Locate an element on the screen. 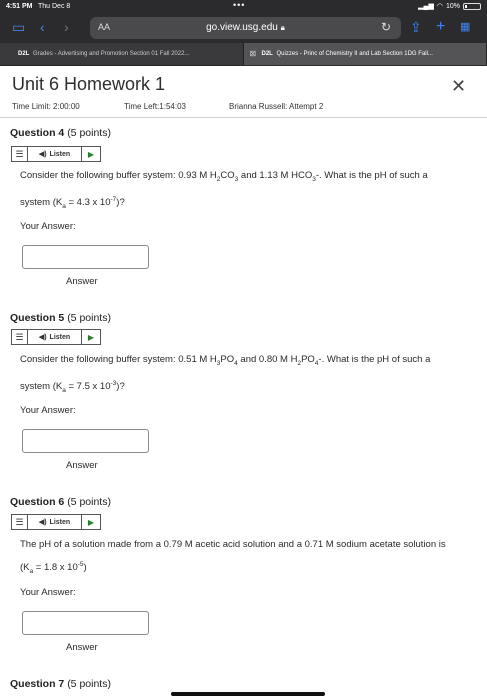 This screenshot has width=487, height=700. battery-icon is located at coordinates (472, 6).